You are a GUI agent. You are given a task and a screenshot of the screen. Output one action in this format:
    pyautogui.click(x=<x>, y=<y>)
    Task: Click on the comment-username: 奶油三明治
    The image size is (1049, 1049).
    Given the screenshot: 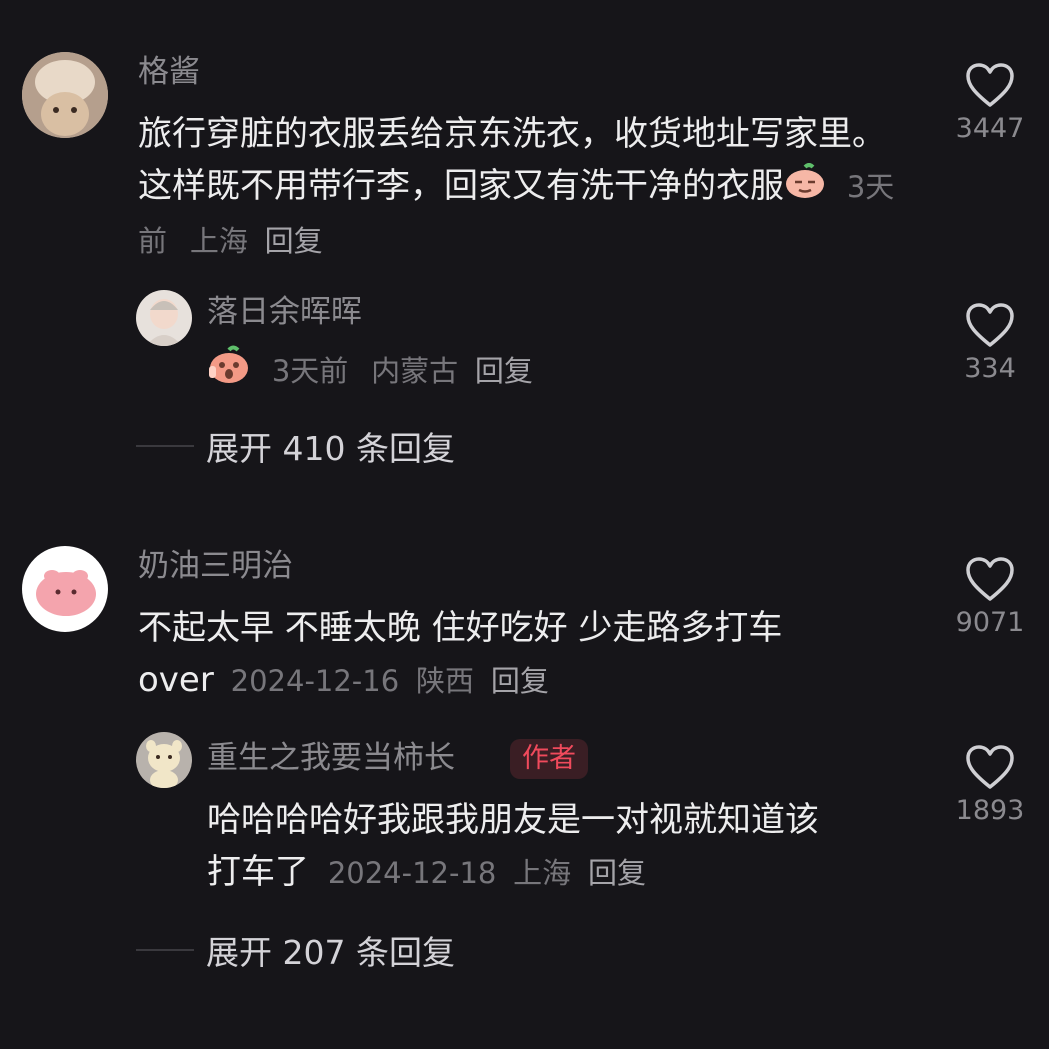 What is the action you would take?
    pyautogui.click(x=215, y=566)
    